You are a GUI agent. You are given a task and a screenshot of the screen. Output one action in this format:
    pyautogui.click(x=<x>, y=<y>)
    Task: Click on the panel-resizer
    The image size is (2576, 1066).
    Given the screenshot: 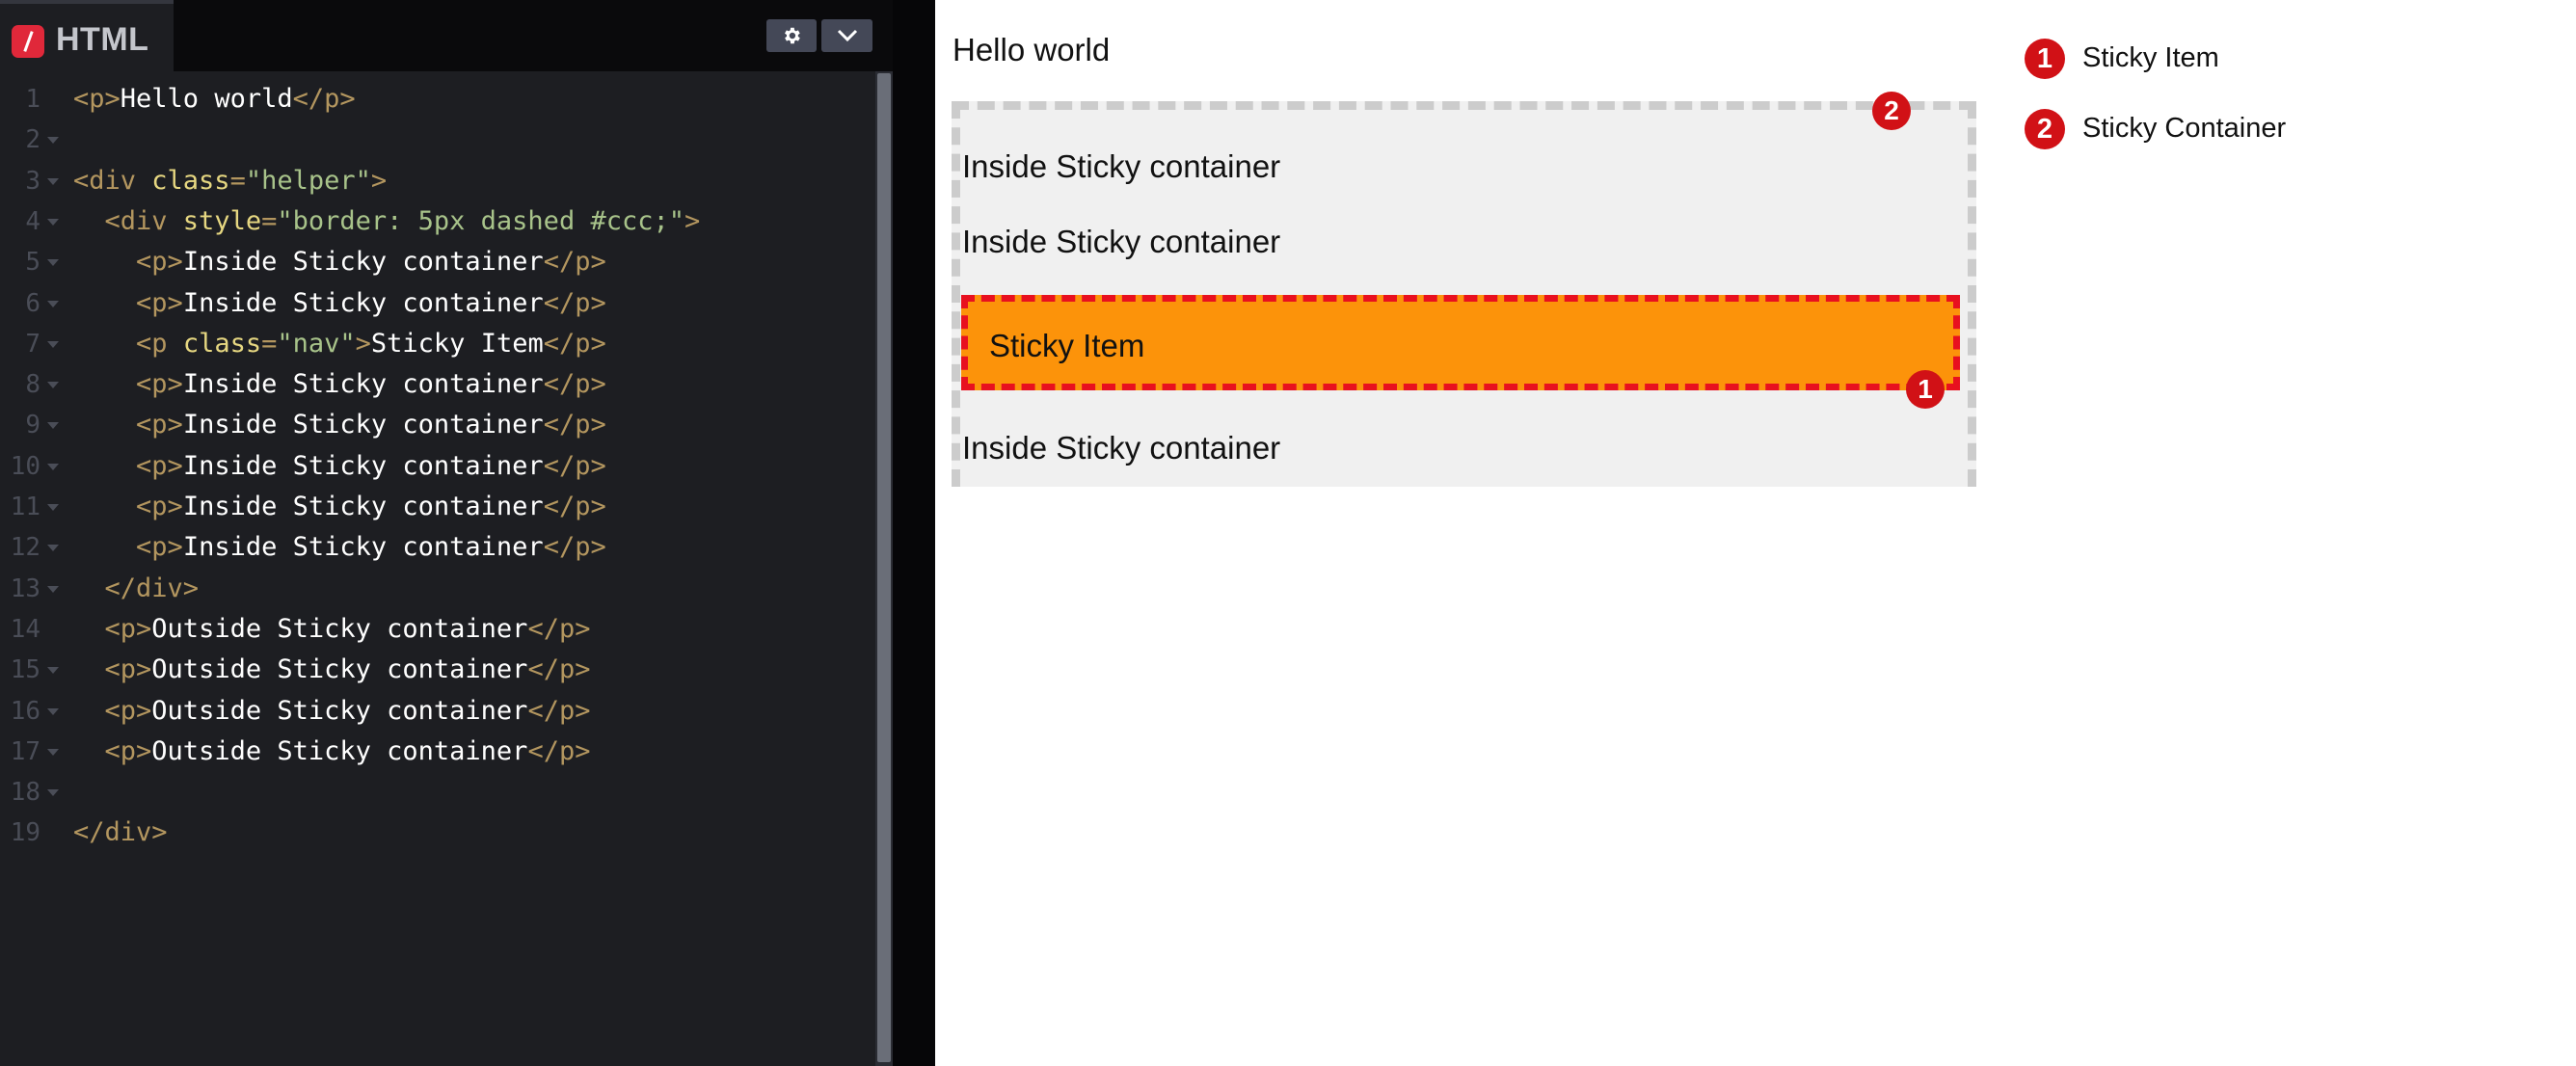 What is the action you would take?
    pyautogui.click(x=914, y=533)
    